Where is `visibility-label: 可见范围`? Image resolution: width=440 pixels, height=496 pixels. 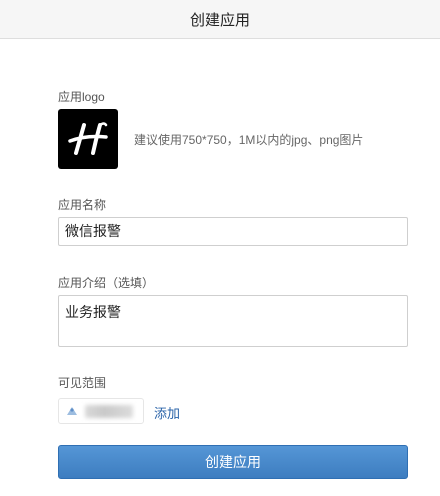
visibility-label: 可见范围 is located at coordinates (82, 383).